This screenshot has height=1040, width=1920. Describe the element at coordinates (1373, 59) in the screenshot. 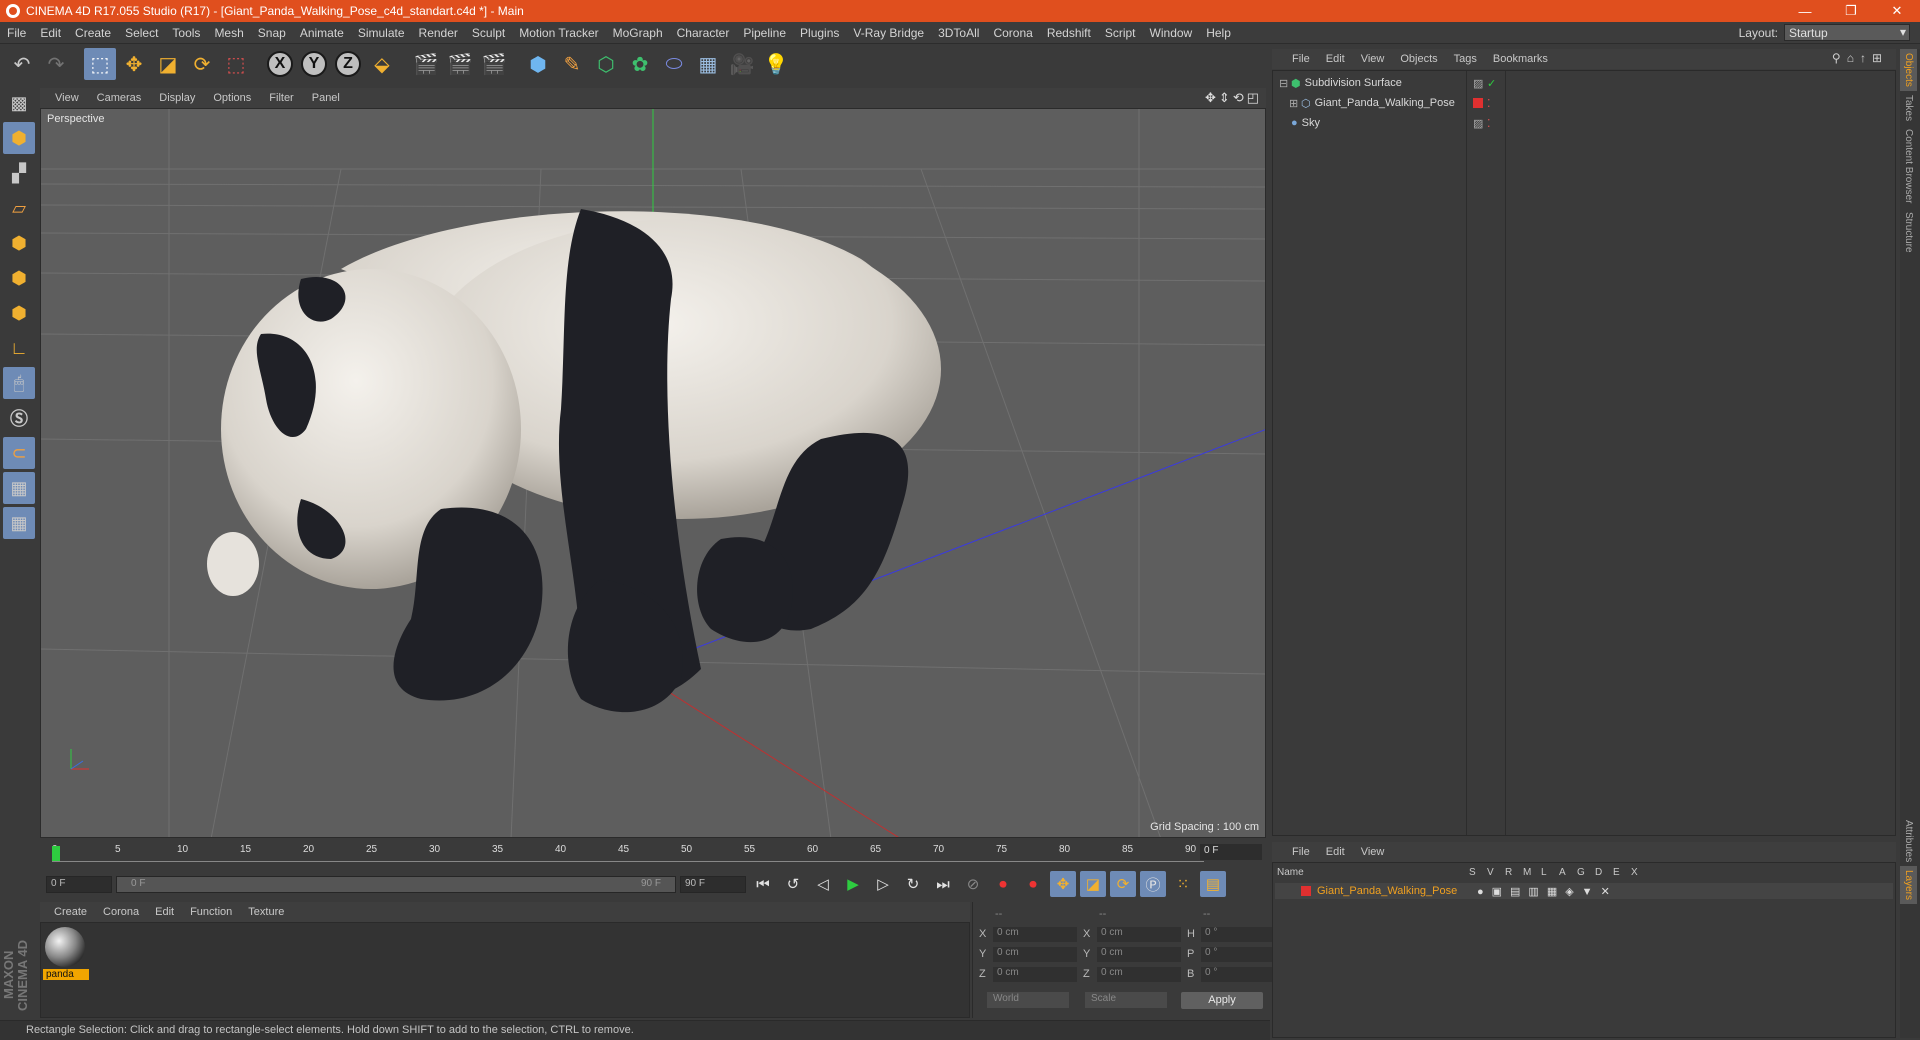

I see `object-menu-view: View` at that location.